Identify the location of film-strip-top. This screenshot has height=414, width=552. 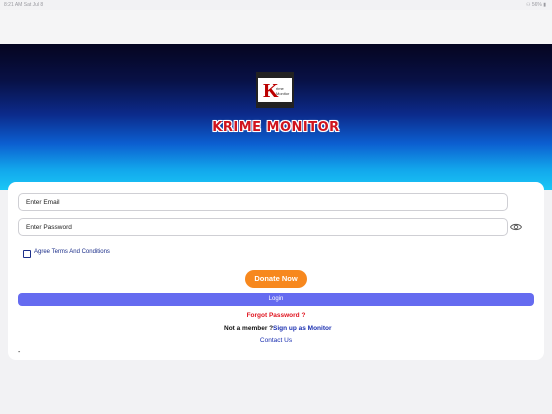
(275, 76).